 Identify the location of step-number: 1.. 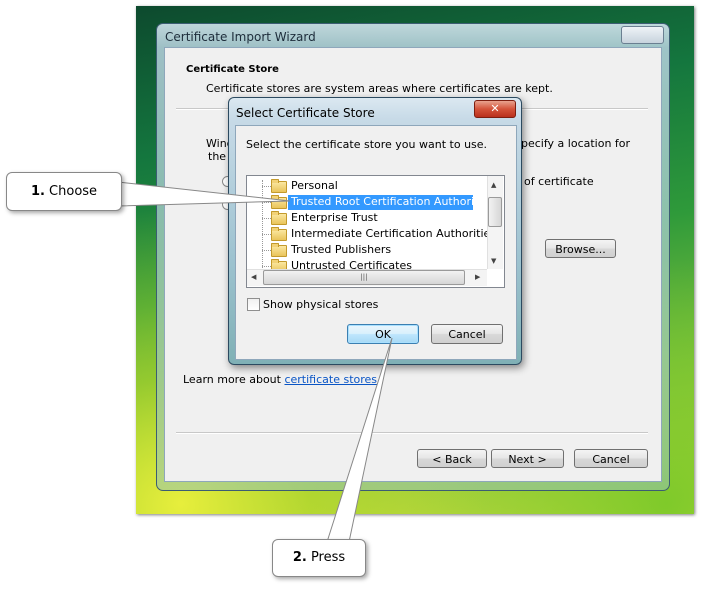
(37, 191).